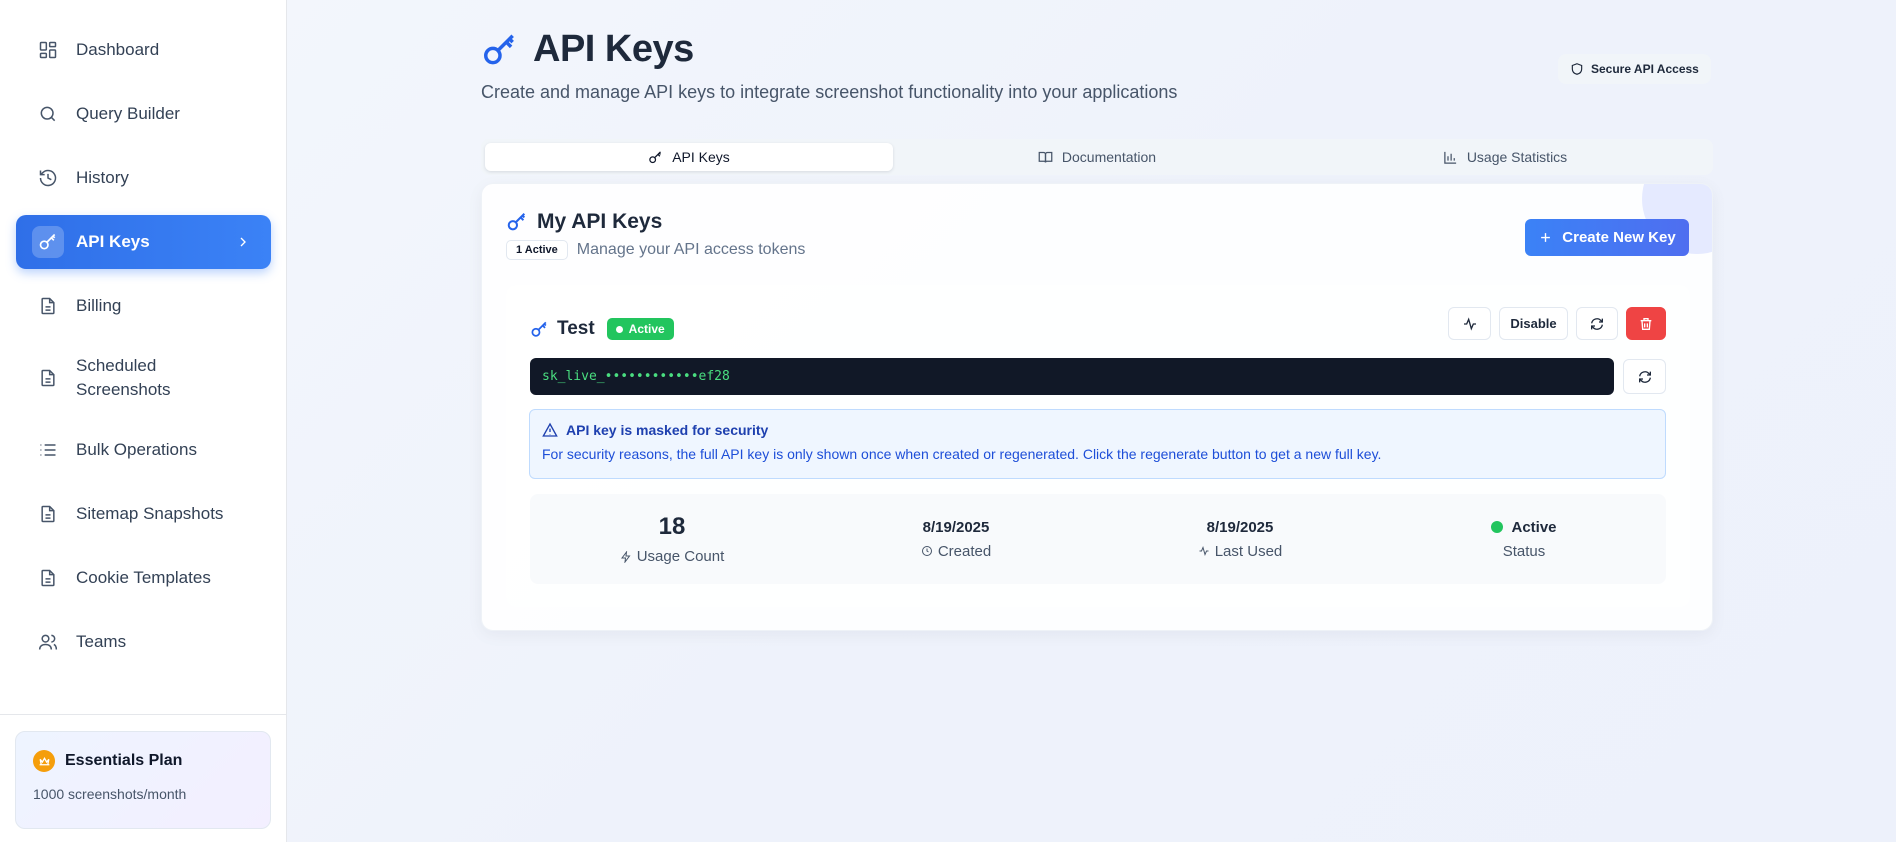 The image size is (1896, 842). I want to click on sidebar-item-api-keys: API Keys, so click(143, 242).